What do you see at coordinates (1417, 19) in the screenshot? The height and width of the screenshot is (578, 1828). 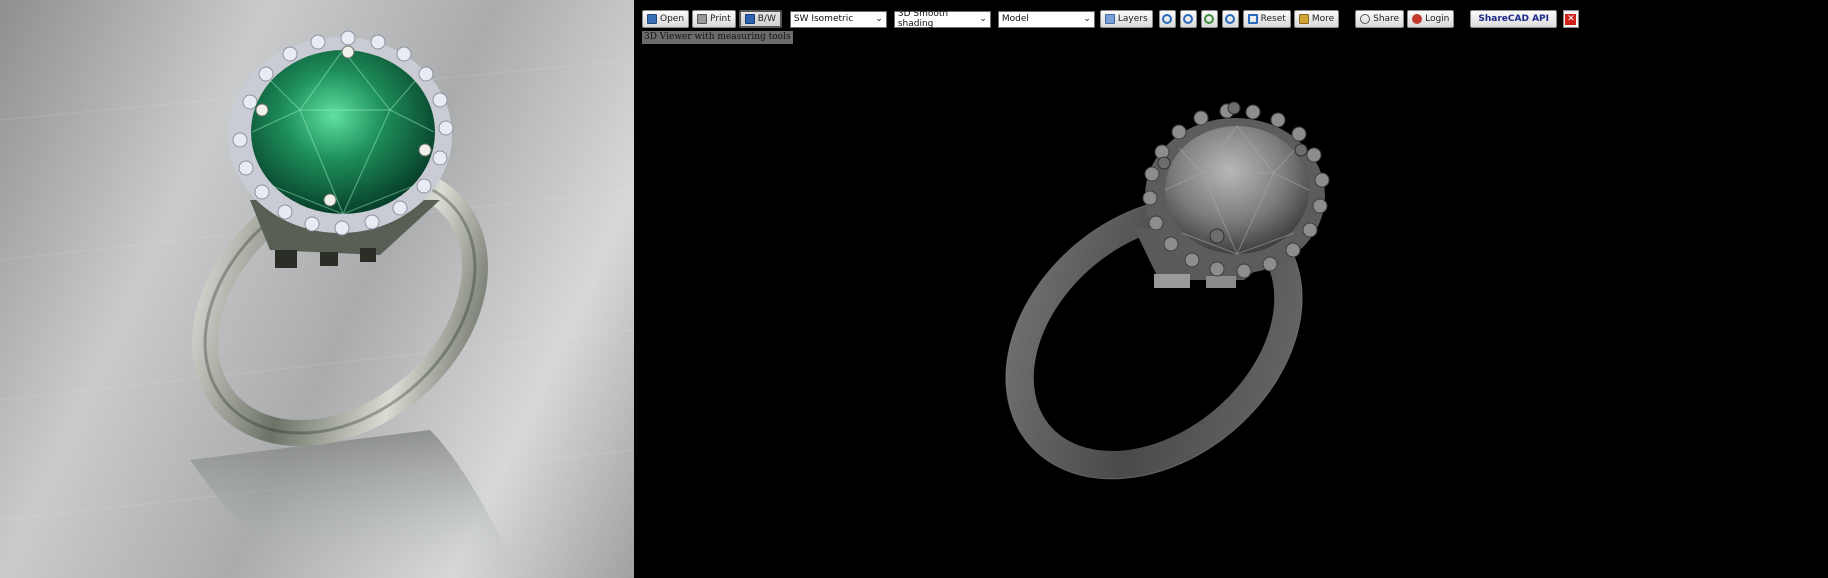 I see `login-icon` at bounding box center [1417, 19].